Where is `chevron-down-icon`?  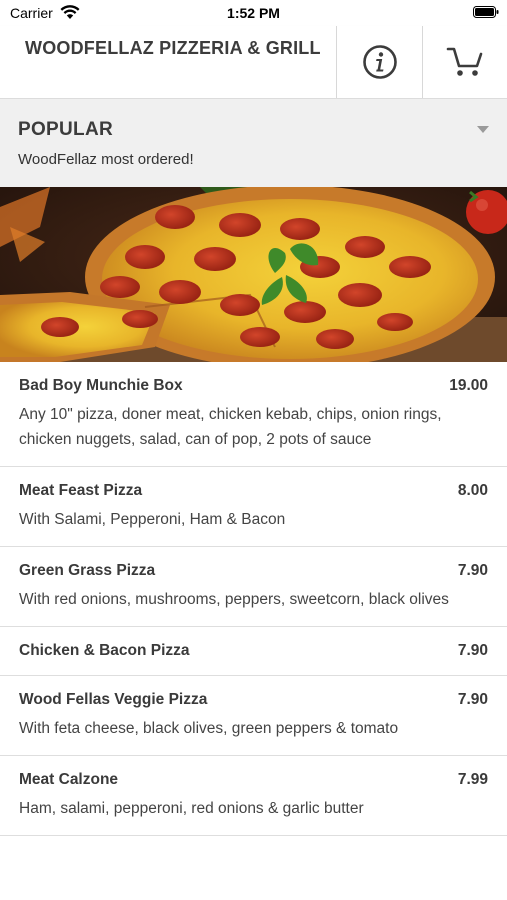
chevron-down-icon is located at coordinates (483, 129).